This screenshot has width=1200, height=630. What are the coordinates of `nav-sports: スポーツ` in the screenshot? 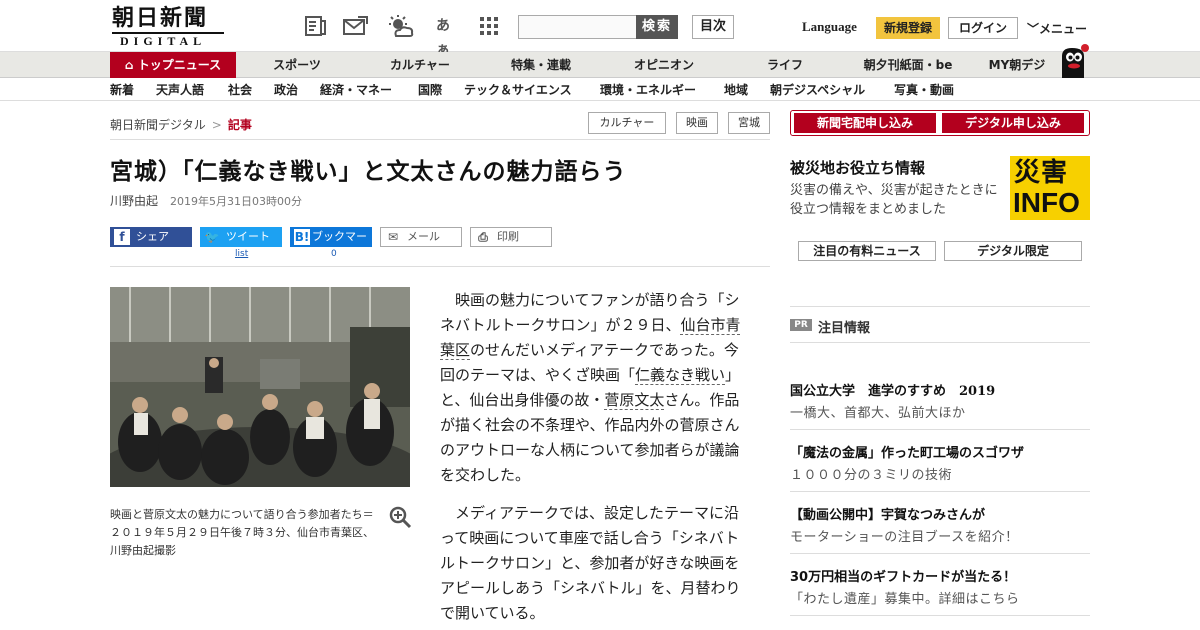 It's located at (297, 65).